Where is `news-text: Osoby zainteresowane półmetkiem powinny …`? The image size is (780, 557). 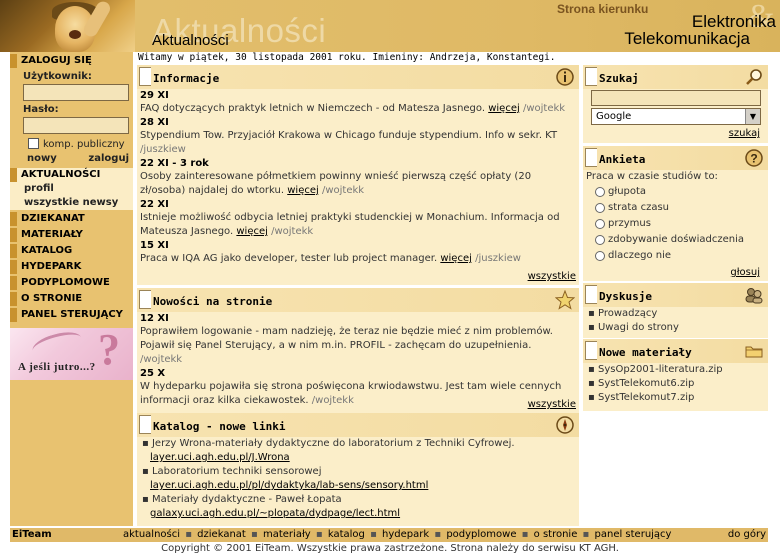 news-text: Osoby zainteresowane półmetkiem powinny … is located at coordinates (358, 184).